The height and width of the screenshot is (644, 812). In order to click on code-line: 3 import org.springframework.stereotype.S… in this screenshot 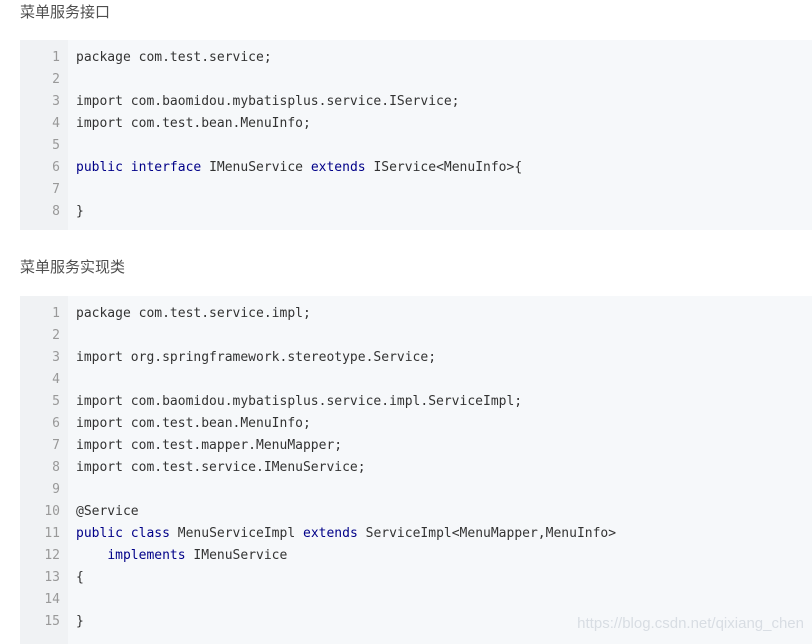, I will do `click(416, 358)`.